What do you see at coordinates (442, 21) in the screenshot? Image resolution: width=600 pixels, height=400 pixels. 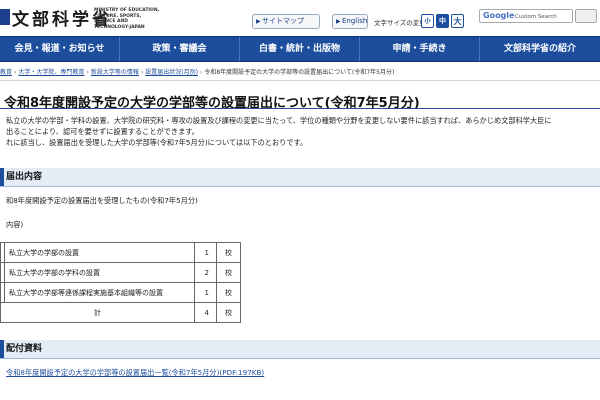 I see `font-size-medium-button: 中` at bounding box center [442, 21].